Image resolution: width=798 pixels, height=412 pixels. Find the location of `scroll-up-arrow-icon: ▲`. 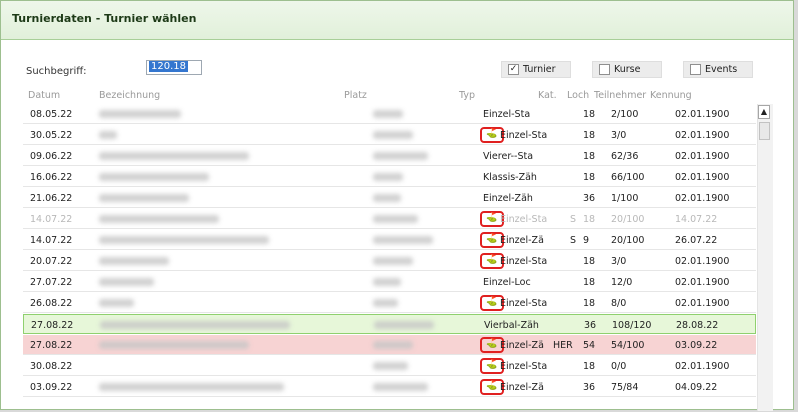

scroll-up-arrow-icon: ▲ is located at coordinates (764, 112).